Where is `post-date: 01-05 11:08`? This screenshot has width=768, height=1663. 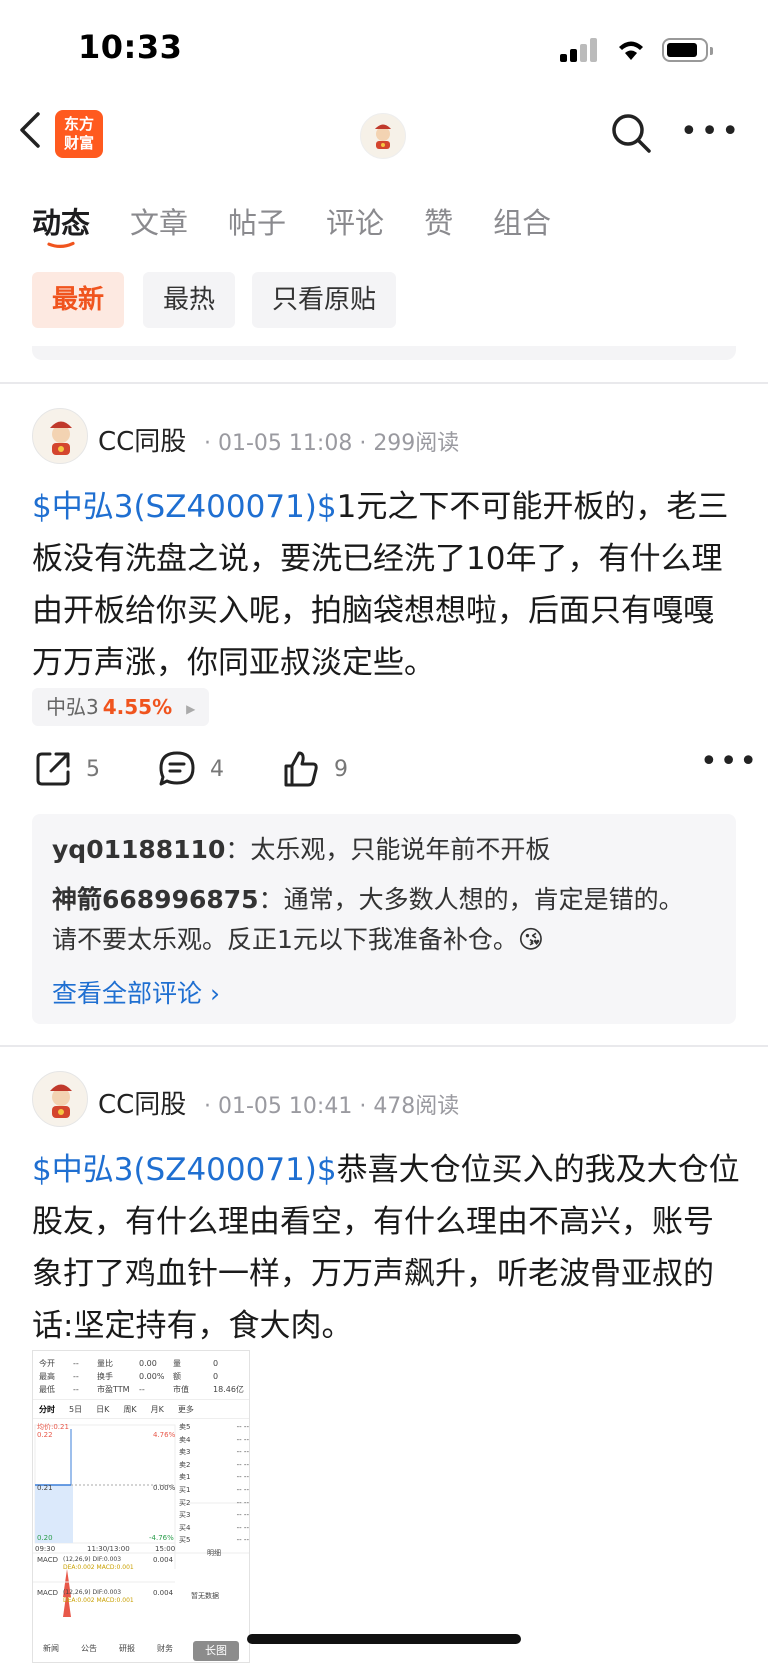 post-date: 01-05 11:08 is located at coordinates (285, 443).